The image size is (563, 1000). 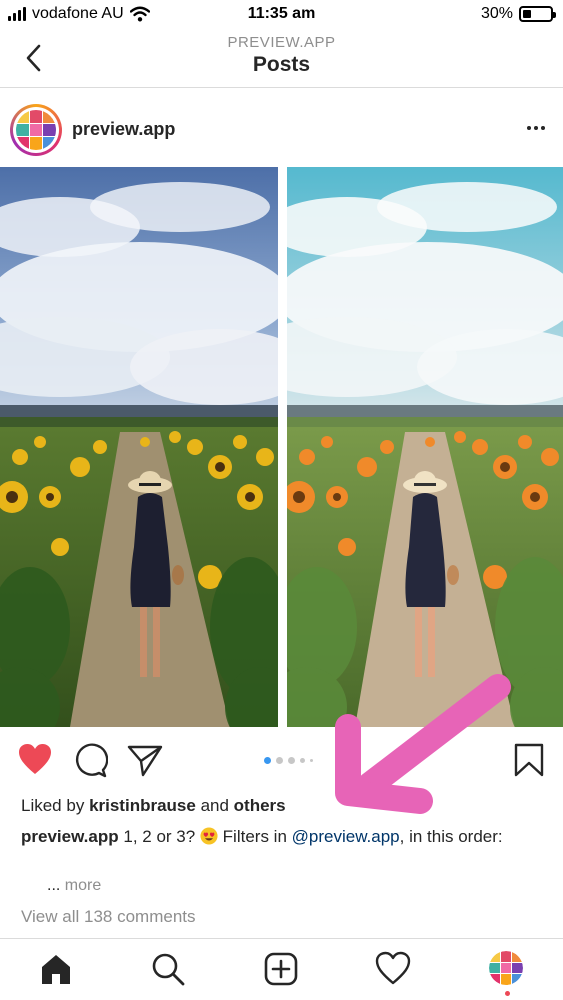 I want to click on post-action-bar, so click(x=281, y=764).